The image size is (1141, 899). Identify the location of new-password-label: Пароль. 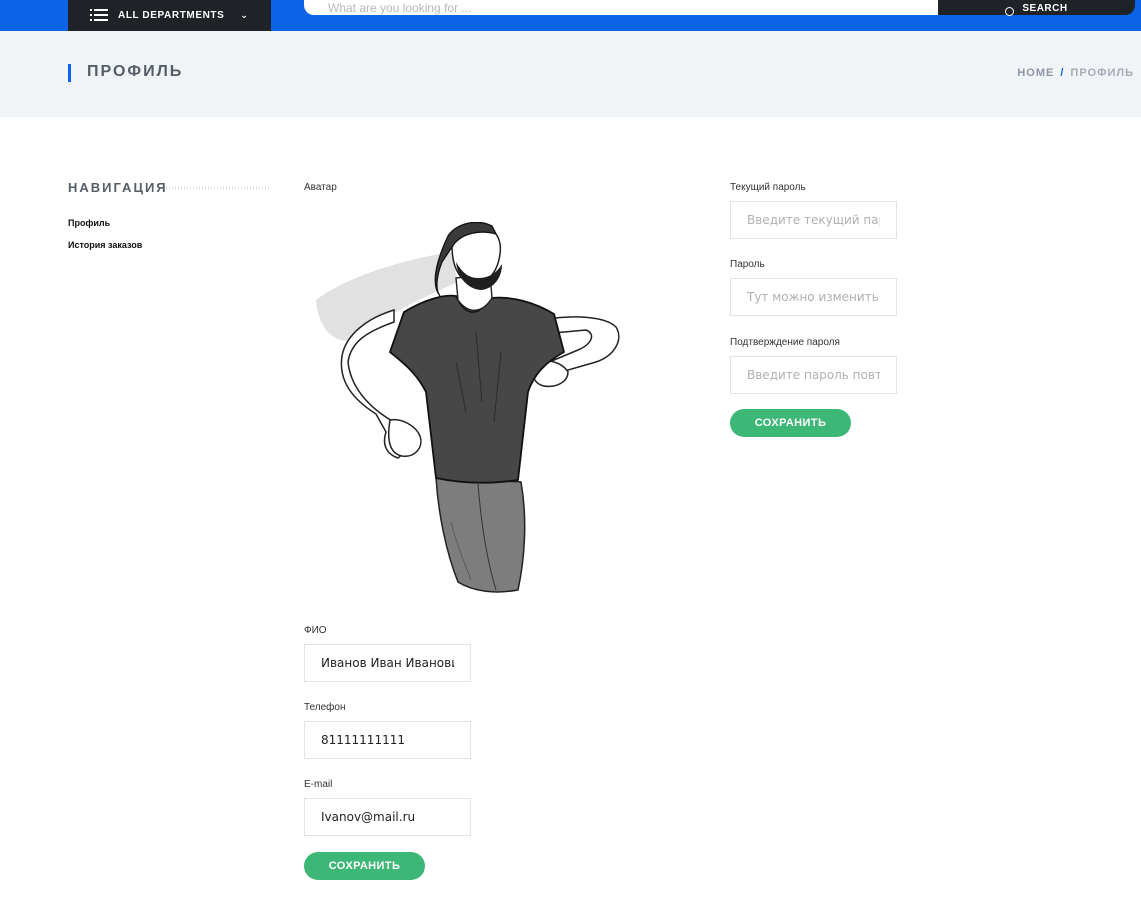
(747, 264).